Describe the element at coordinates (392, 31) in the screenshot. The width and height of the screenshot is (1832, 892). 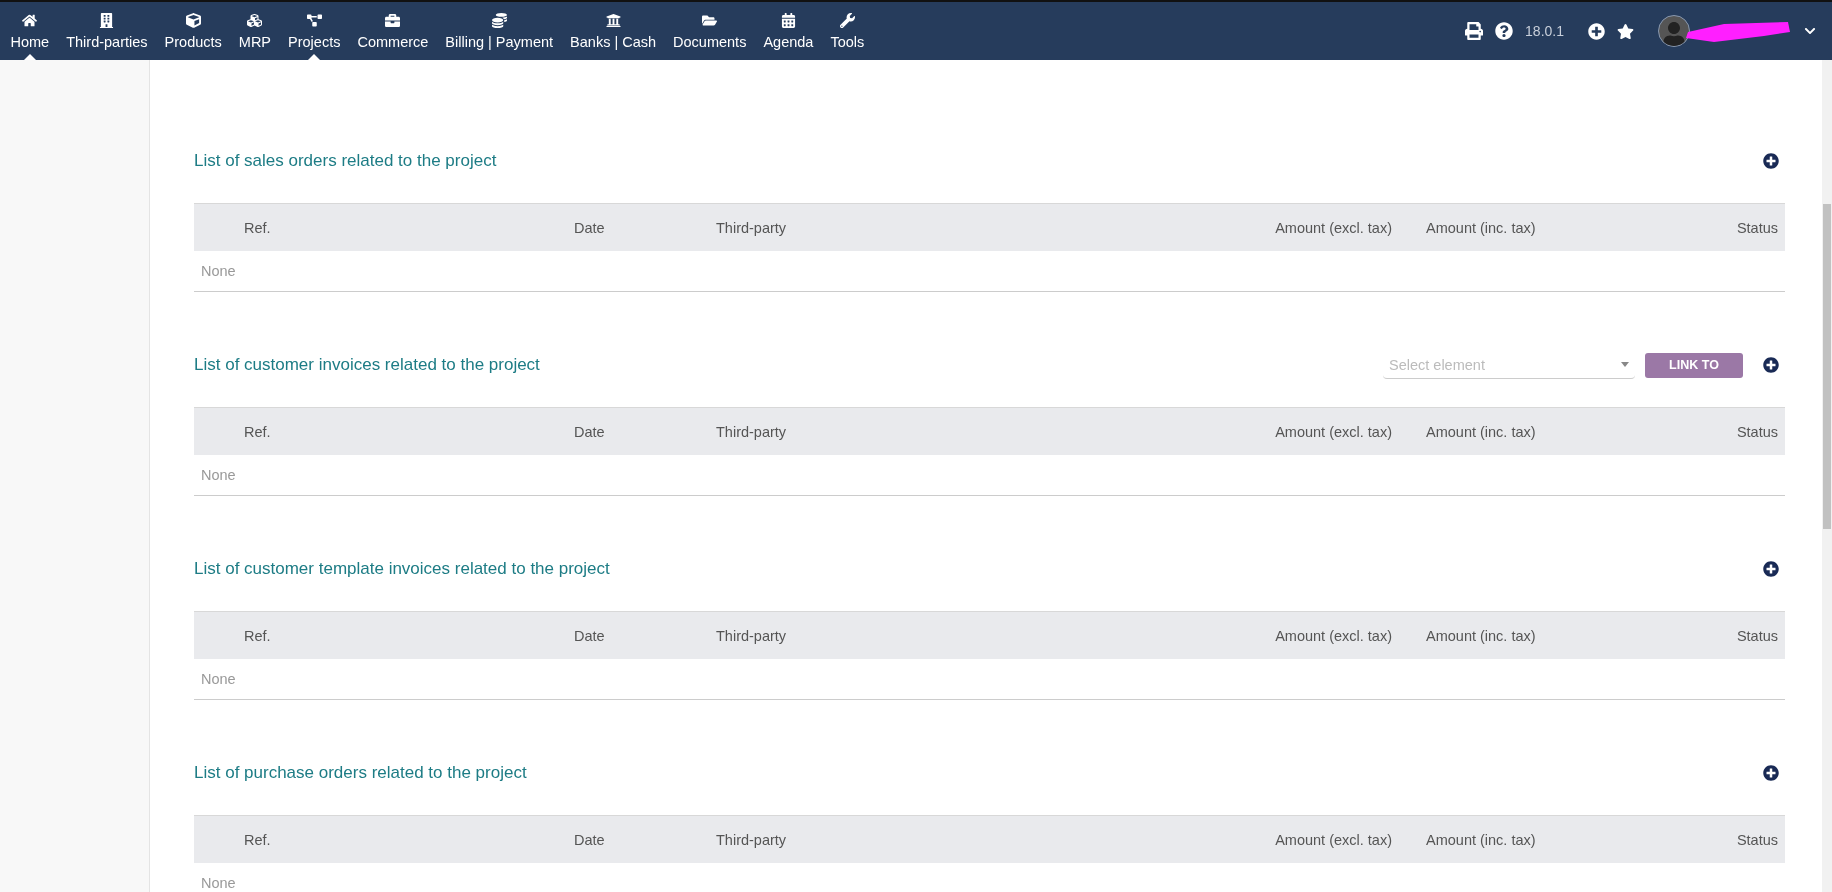
I see `menu-tab: Commerce` at that location.